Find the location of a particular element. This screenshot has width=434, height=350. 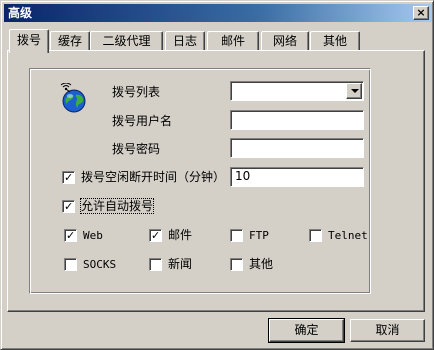

service-web-checkbox is located at coordinates (70, 235).